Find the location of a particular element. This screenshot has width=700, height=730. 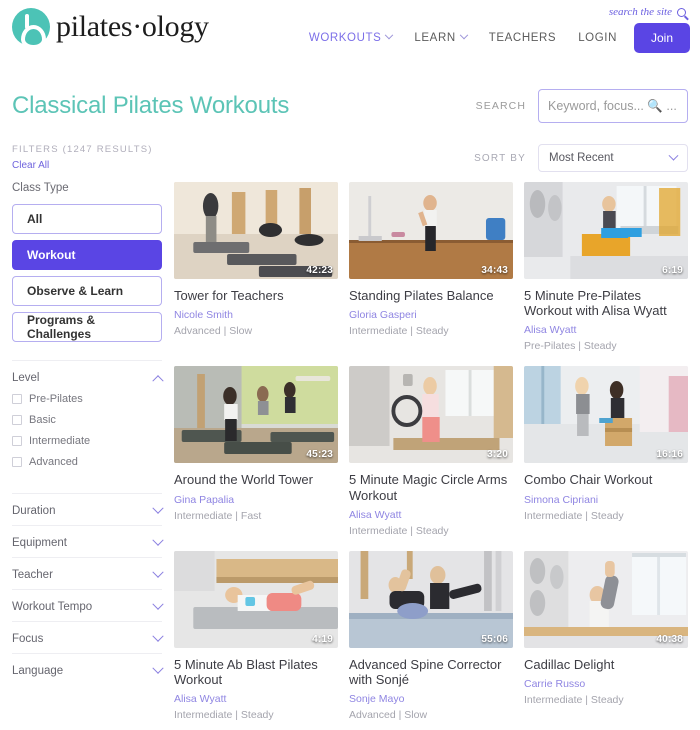

level-option-intermediate: Intermediate is located at coordinates (87, 441).